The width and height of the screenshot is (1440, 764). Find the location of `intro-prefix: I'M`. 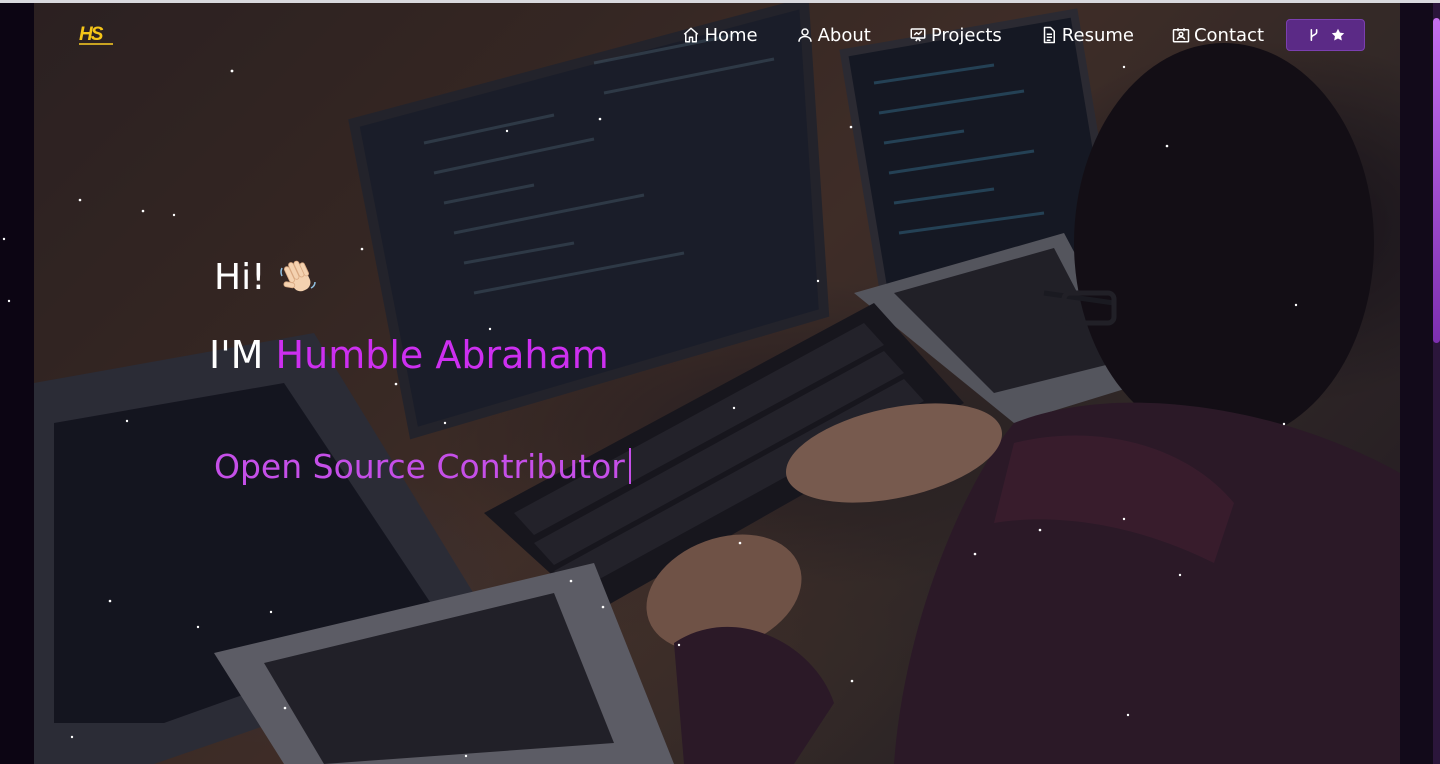

intro-prefix: I'M is located at coordinates (236, 355).